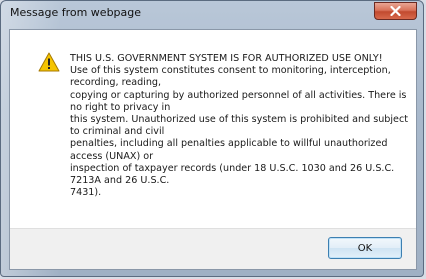 The height and width of the screenshot is (279, 426). I want to click on button-bar: OK, so click(213, 248).